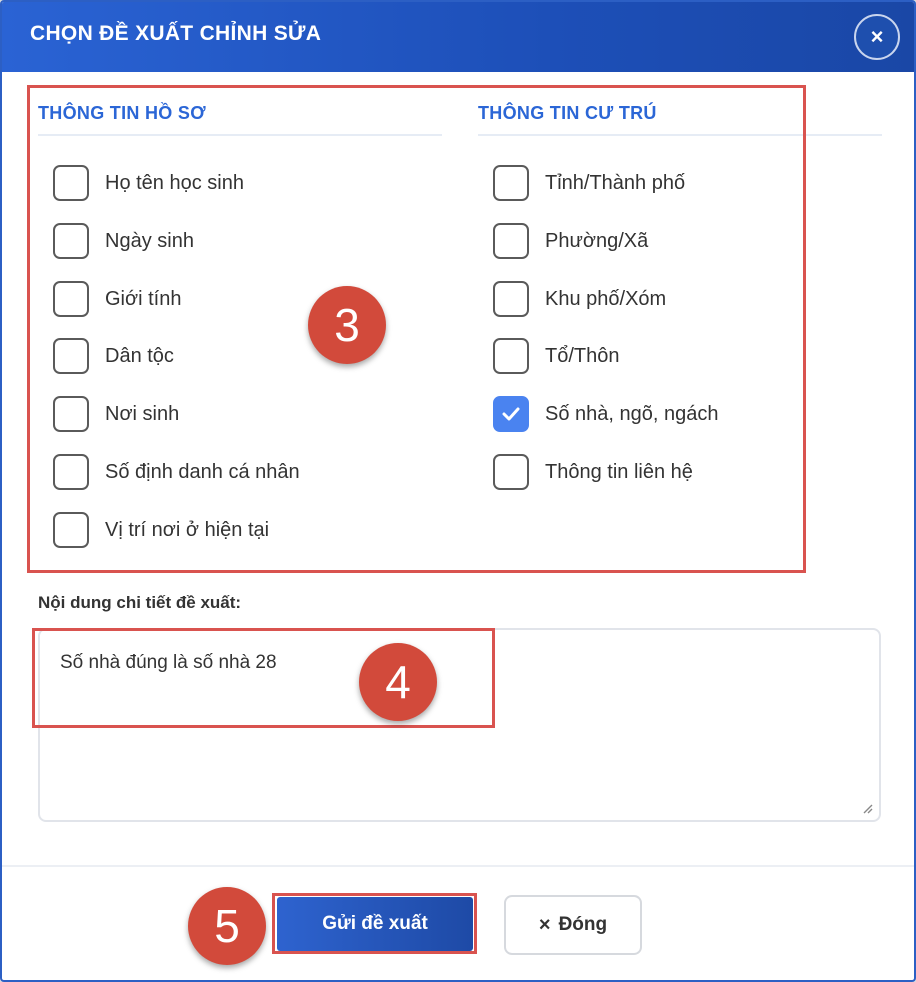  Describe the element at coordinates (139, 355) in the screenshot. I see `checkbox-label: Dân tộc` at that location.